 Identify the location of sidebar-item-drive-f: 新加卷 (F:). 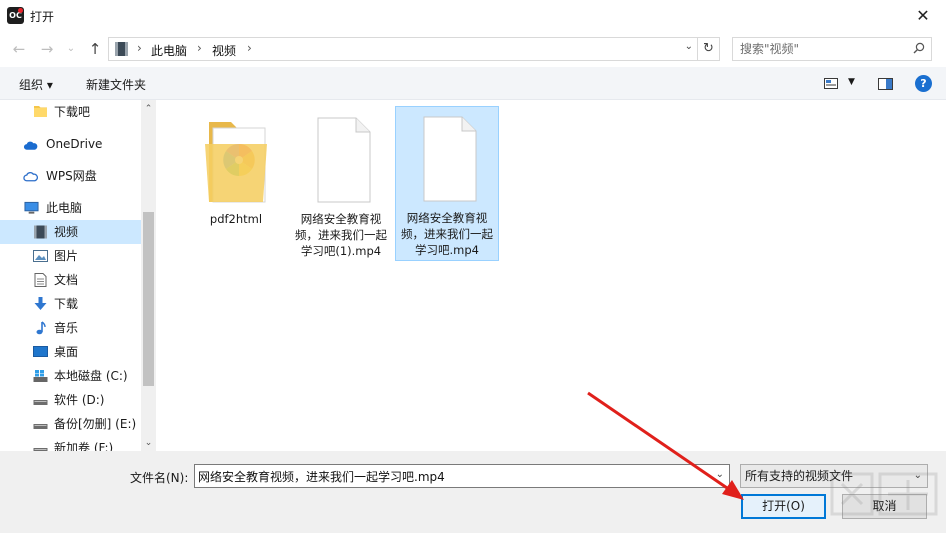
(70, 443).